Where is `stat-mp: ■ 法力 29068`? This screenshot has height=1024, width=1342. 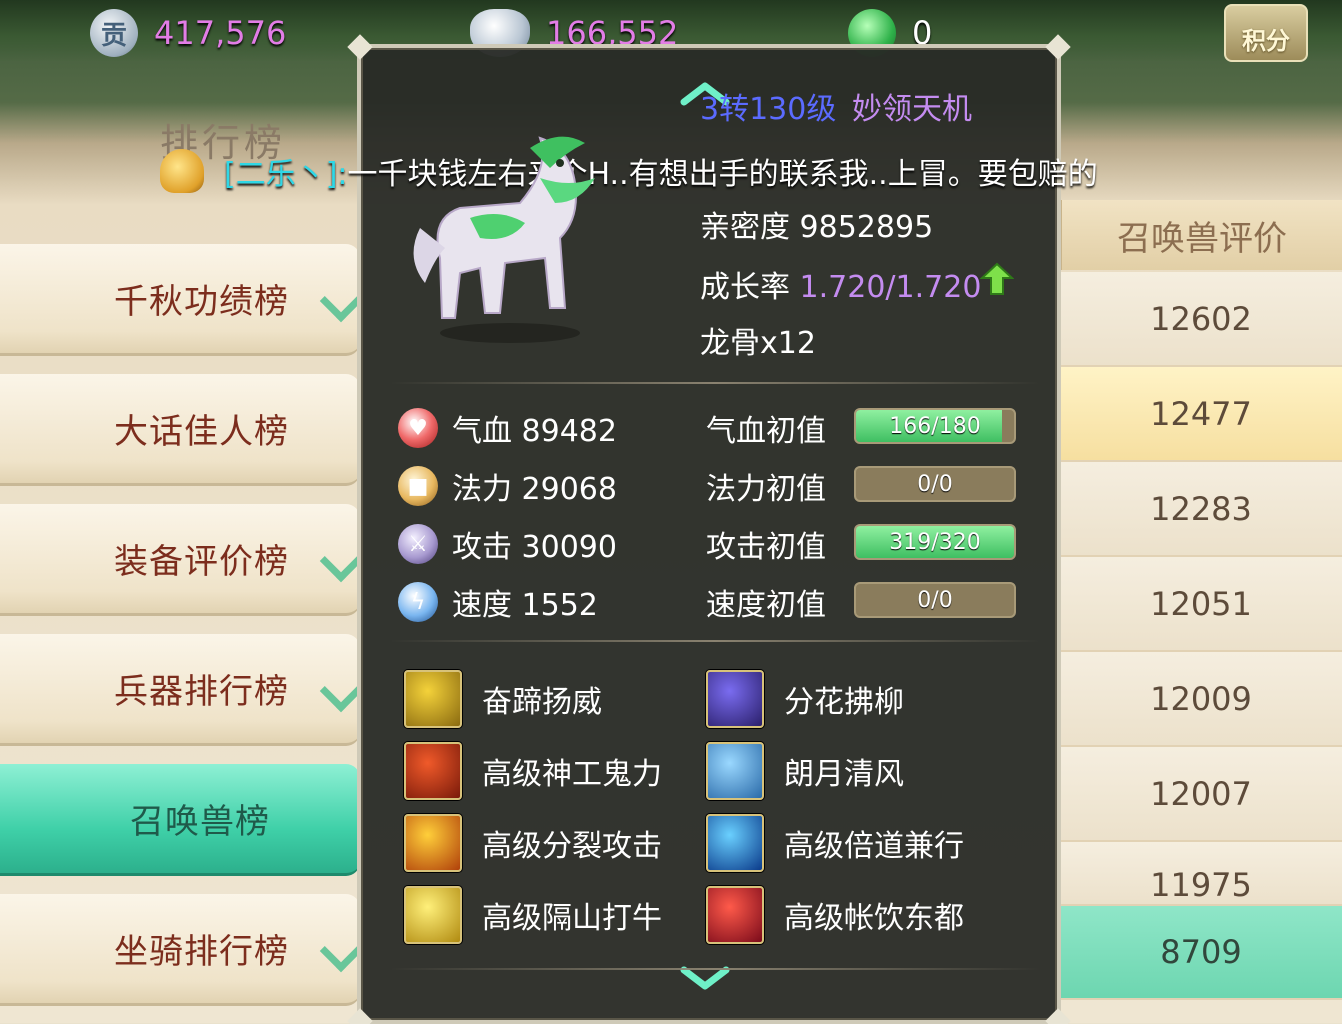
stat-mp: ■ 法力 29068 is located at coordinates (507, 486).